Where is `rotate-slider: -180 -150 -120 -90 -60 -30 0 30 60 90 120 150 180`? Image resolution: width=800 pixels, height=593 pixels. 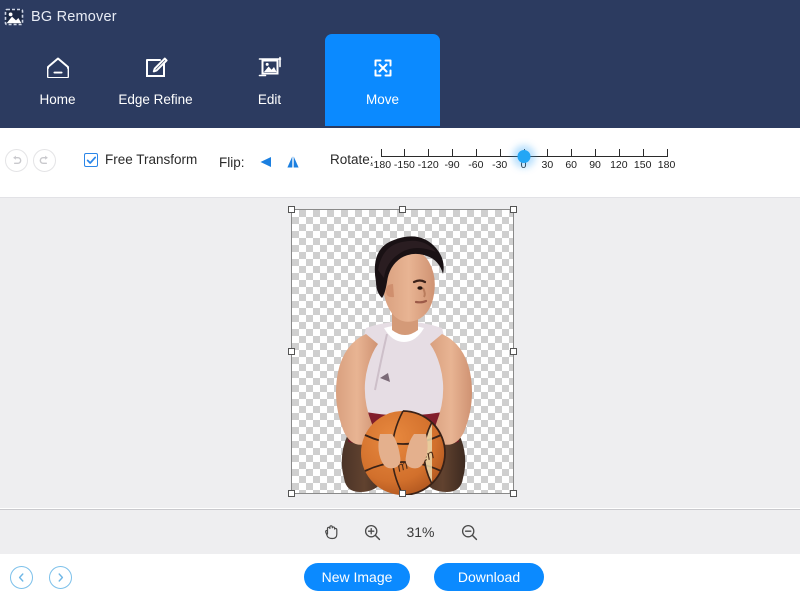
rotate-slider: -180 -150 -120 -90 -60 -30 0 30 60 90 120 150 180 is located at coordinates (522, 160).